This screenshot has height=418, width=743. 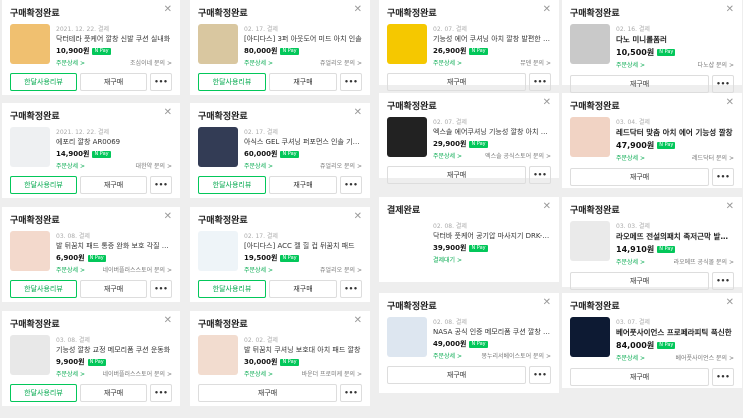 I want to click on seller-inquiry-link: 몽누리서베이스토어 문의 >, so click(x=516, y=355).